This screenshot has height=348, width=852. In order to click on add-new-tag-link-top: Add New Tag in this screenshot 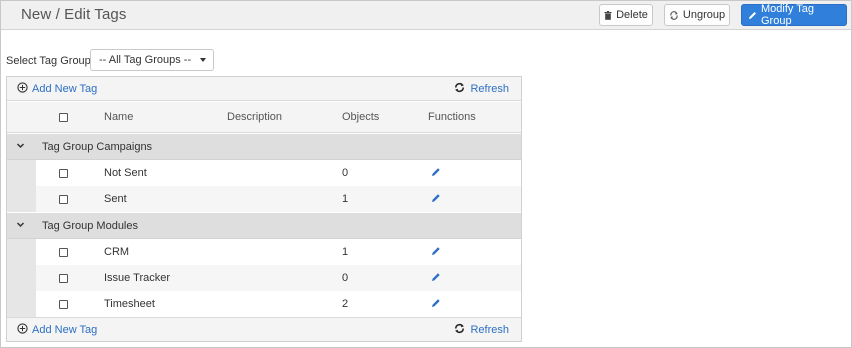, I will do `click(57, 88)`.